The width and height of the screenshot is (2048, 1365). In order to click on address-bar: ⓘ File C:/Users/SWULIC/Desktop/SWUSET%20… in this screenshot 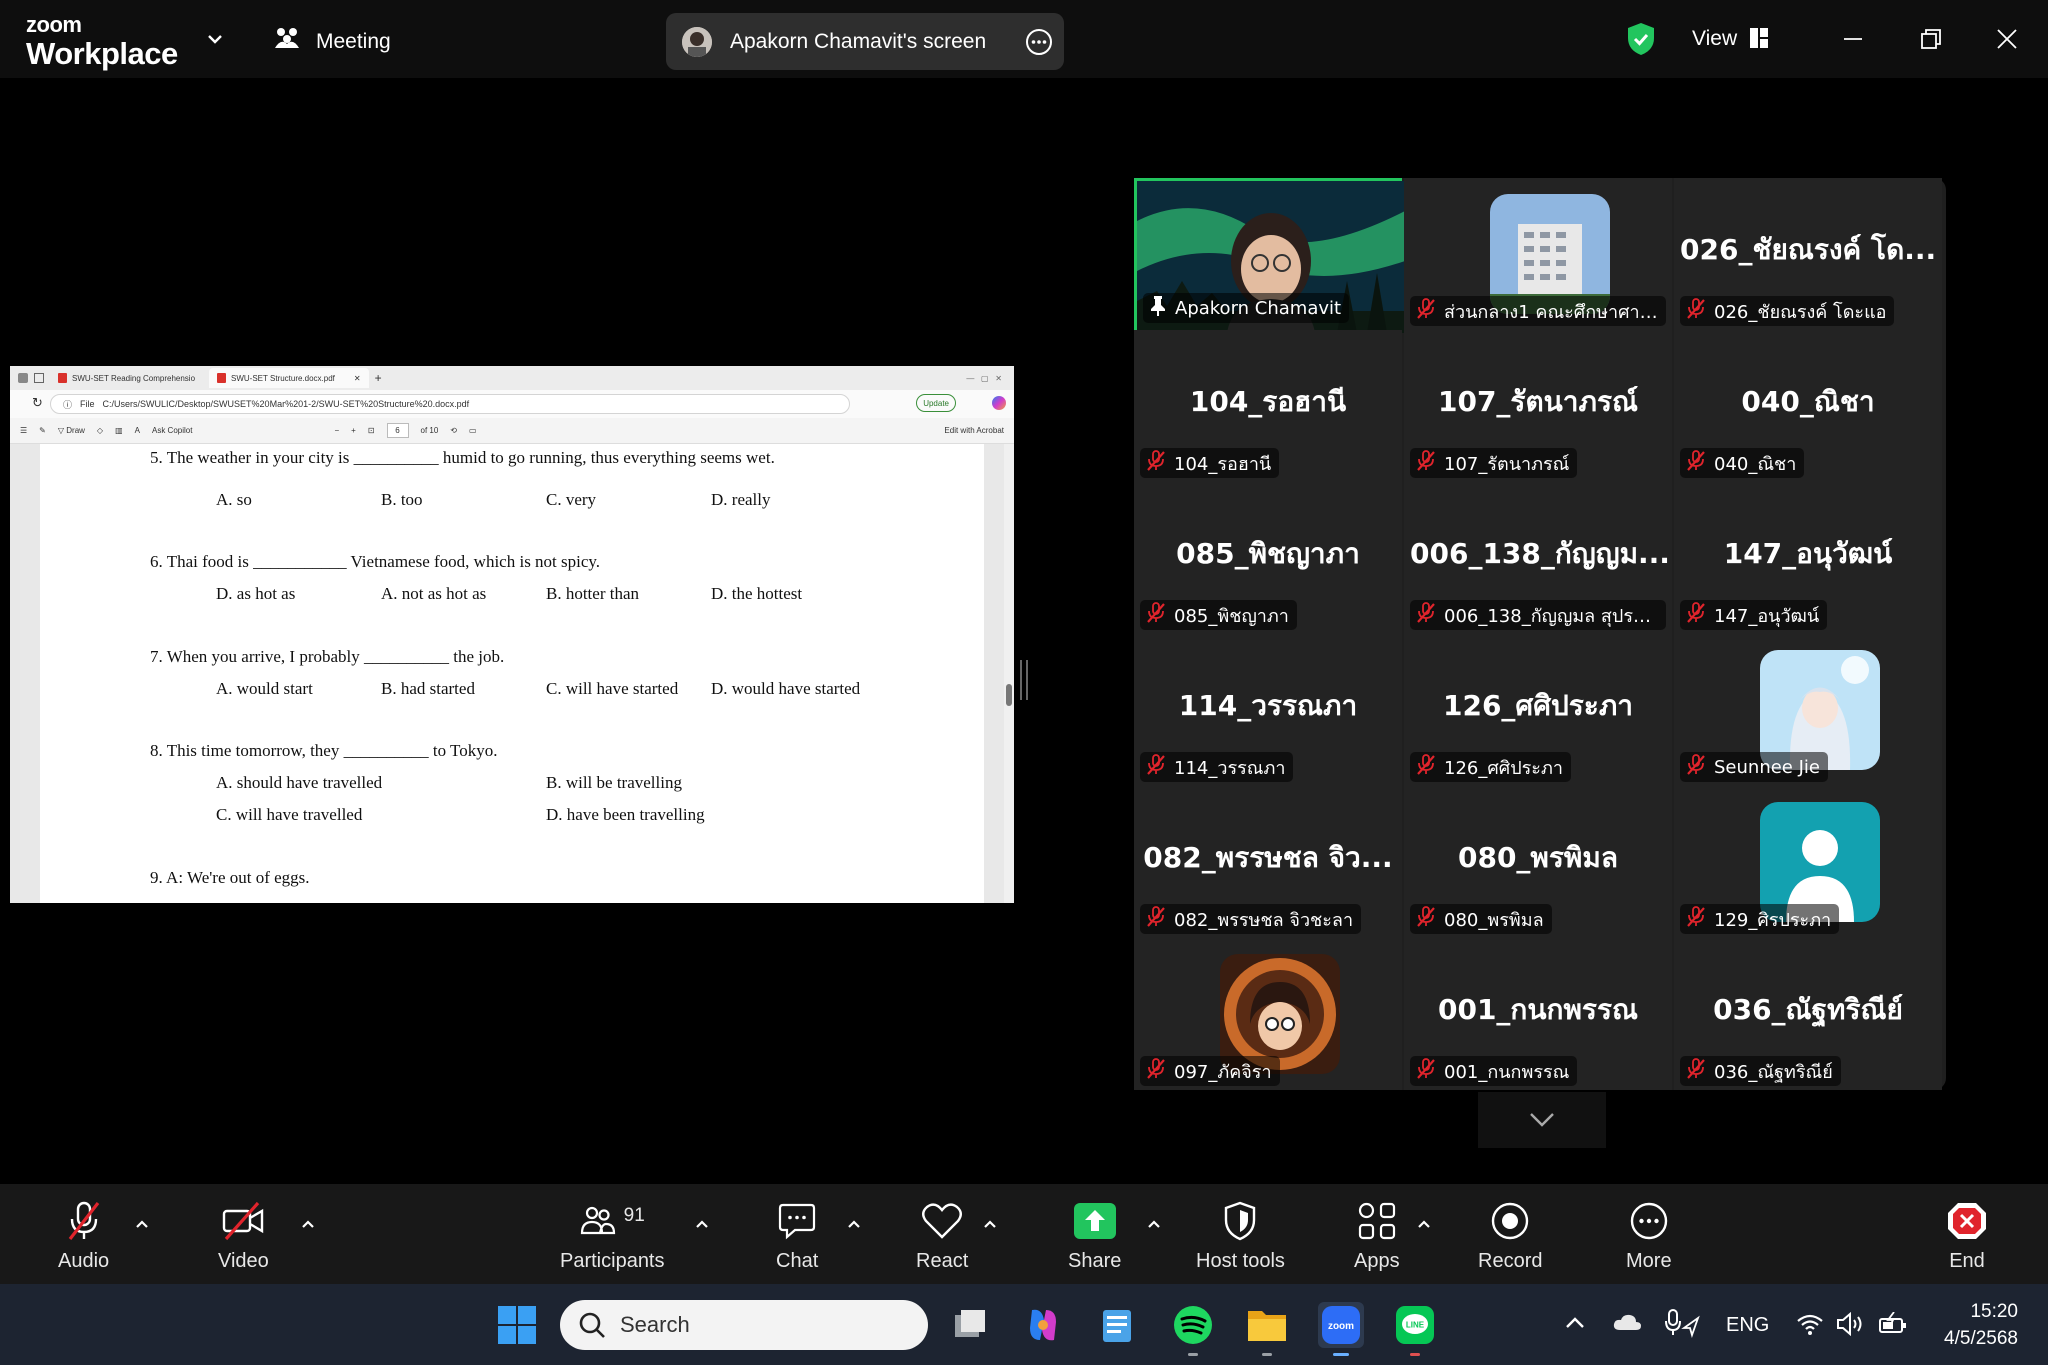, I will do `click(450, 404)`.